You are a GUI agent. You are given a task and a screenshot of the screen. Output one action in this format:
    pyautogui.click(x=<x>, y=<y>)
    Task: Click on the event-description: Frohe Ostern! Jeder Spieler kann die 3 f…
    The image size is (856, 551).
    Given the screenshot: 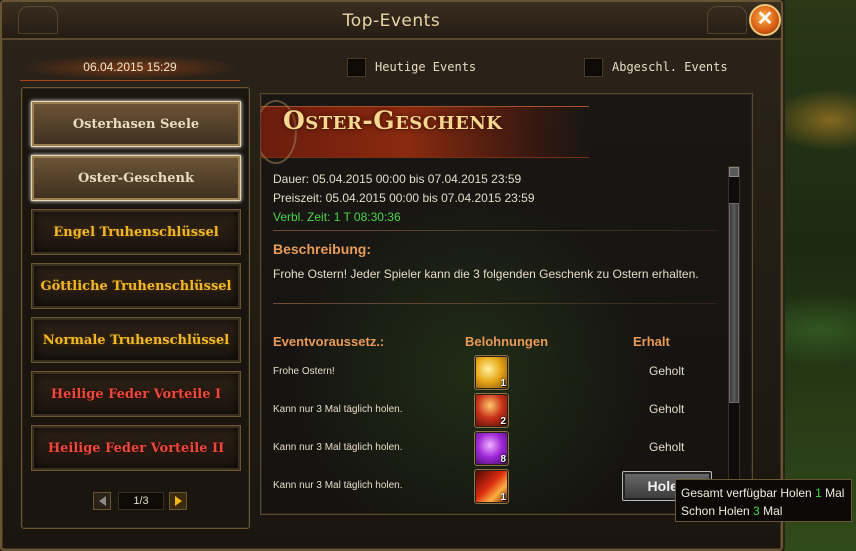 What is the action you would take?
    pyautogui.click(x=486, y=274)
    